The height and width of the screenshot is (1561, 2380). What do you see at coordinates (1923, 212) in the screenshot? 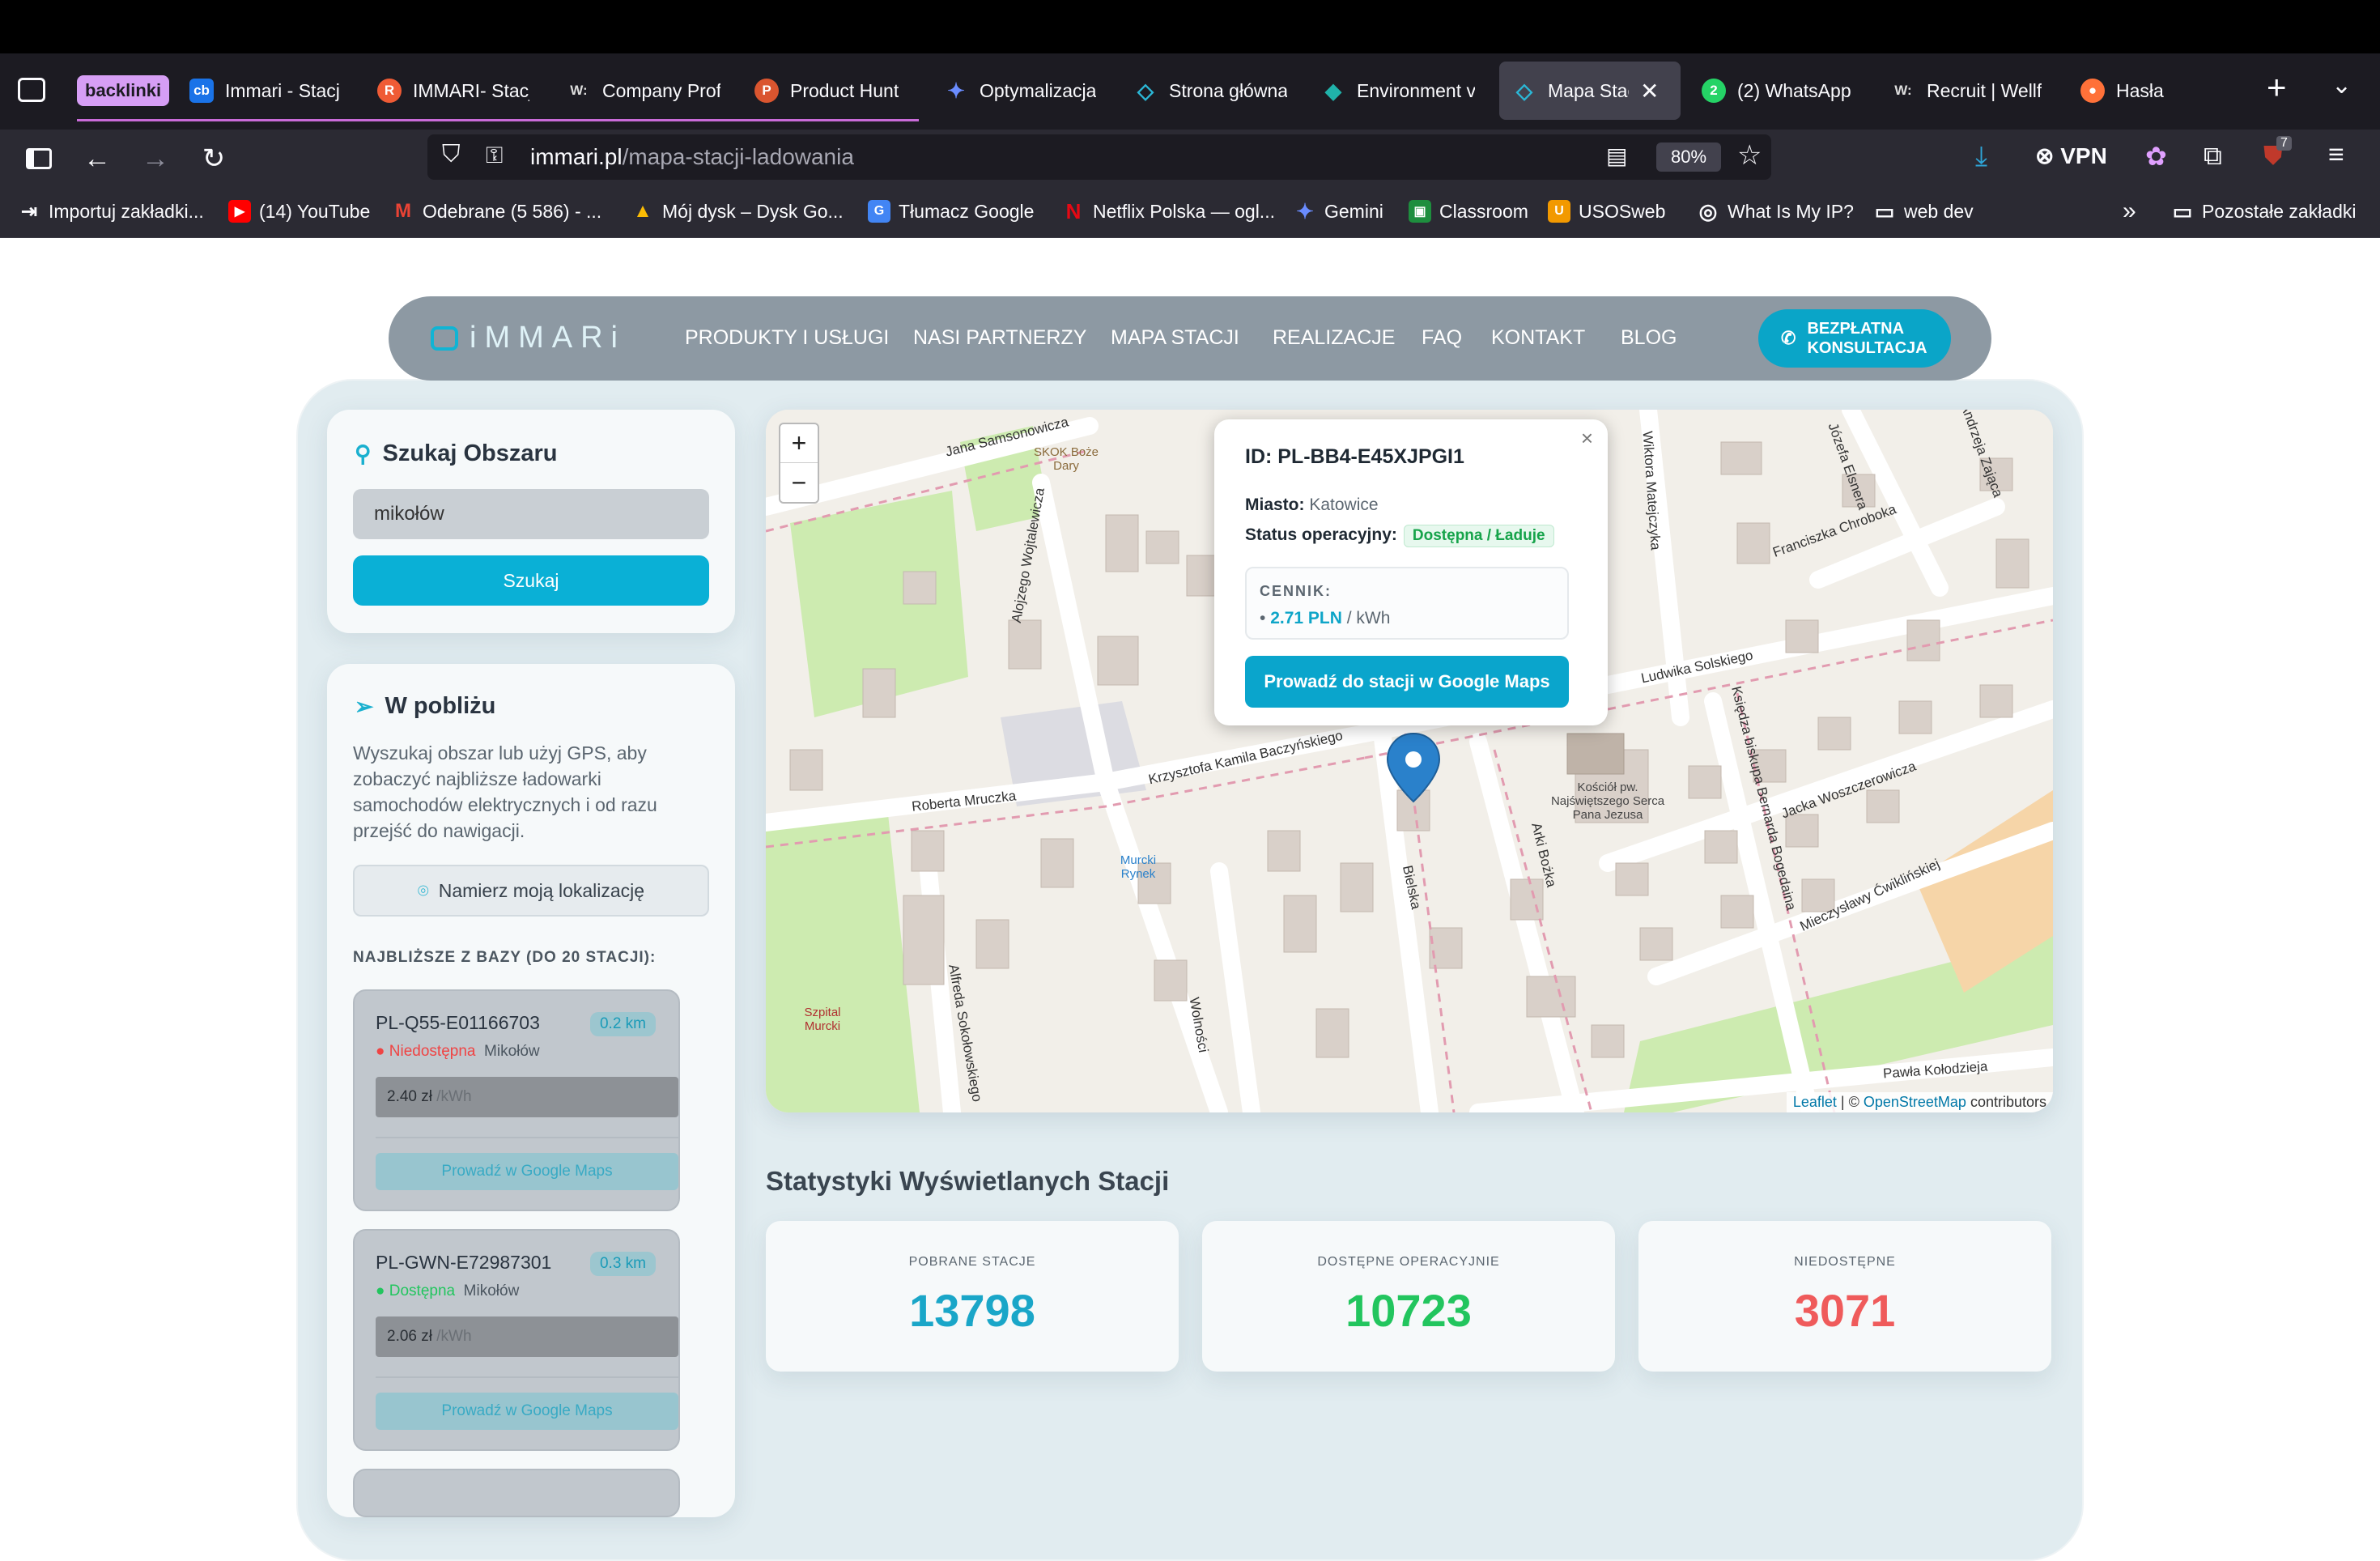
I see `bookmark-webdev: ▭ web dev` at bounding box center [1923, 212].